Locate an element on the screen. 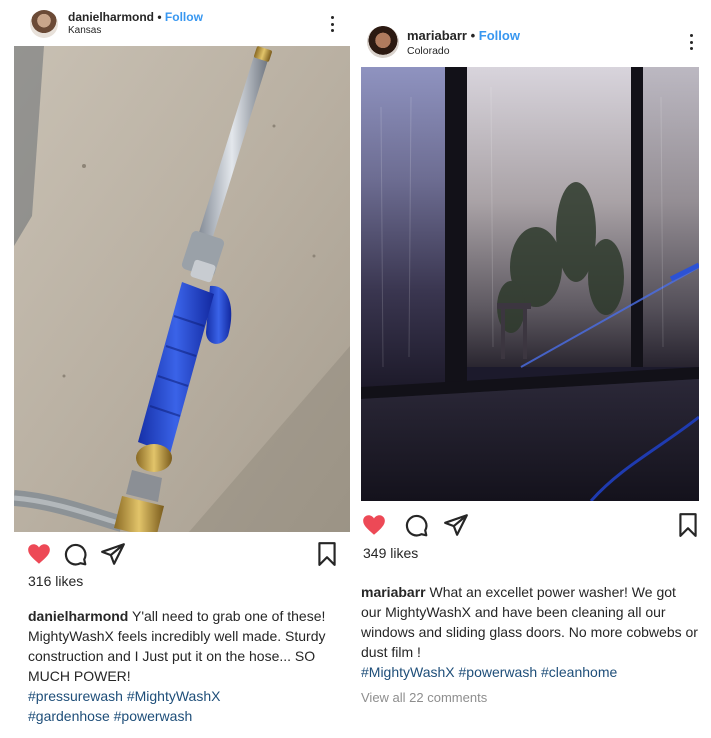 Image resolution: width=711 pixels, height=738 pixels. post-header: mariabarr • Follow Colorado is located at coordinates (530, 40).